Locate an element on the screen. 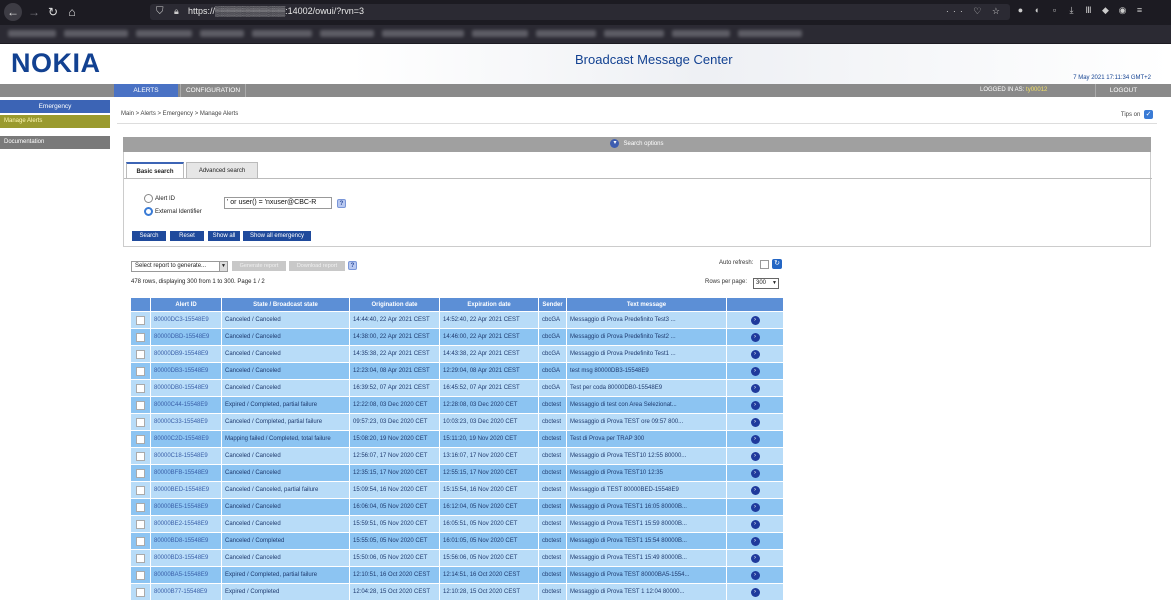 The image size is (1171, 608). generate-report-button: Generate report is located at coordinates (259, 266).